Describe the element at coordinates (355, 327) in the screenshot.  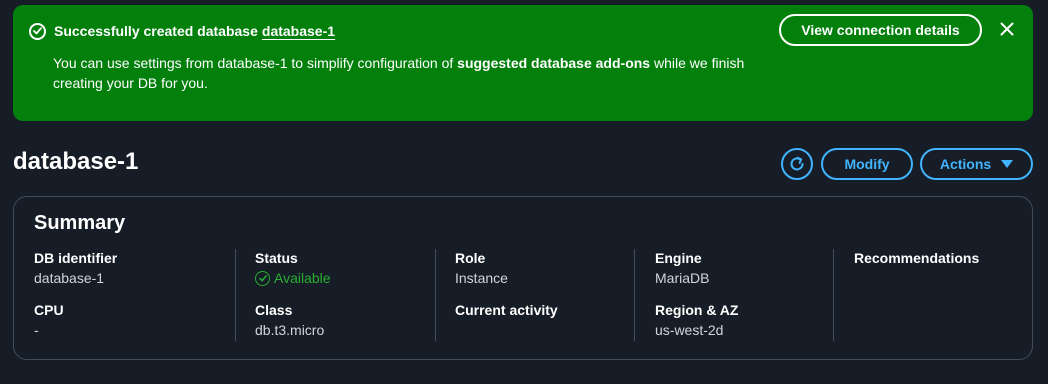
I see `class-field: Class db.t3.micro` at that location.